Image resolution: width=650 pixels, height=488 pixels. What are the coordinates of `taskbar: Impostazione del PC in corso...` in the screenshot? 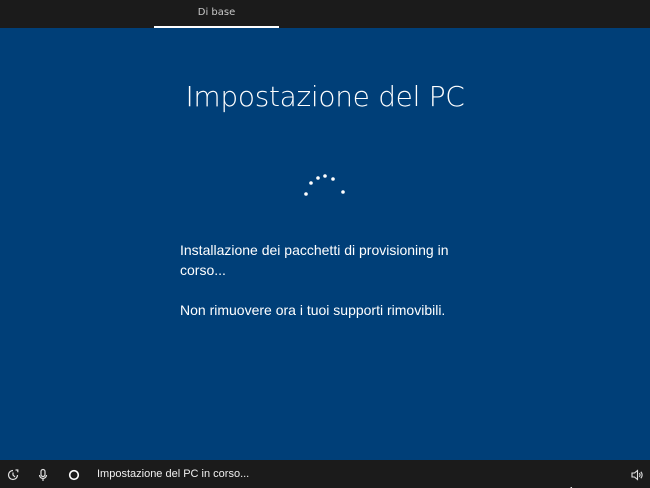 It's located at (325, 474).